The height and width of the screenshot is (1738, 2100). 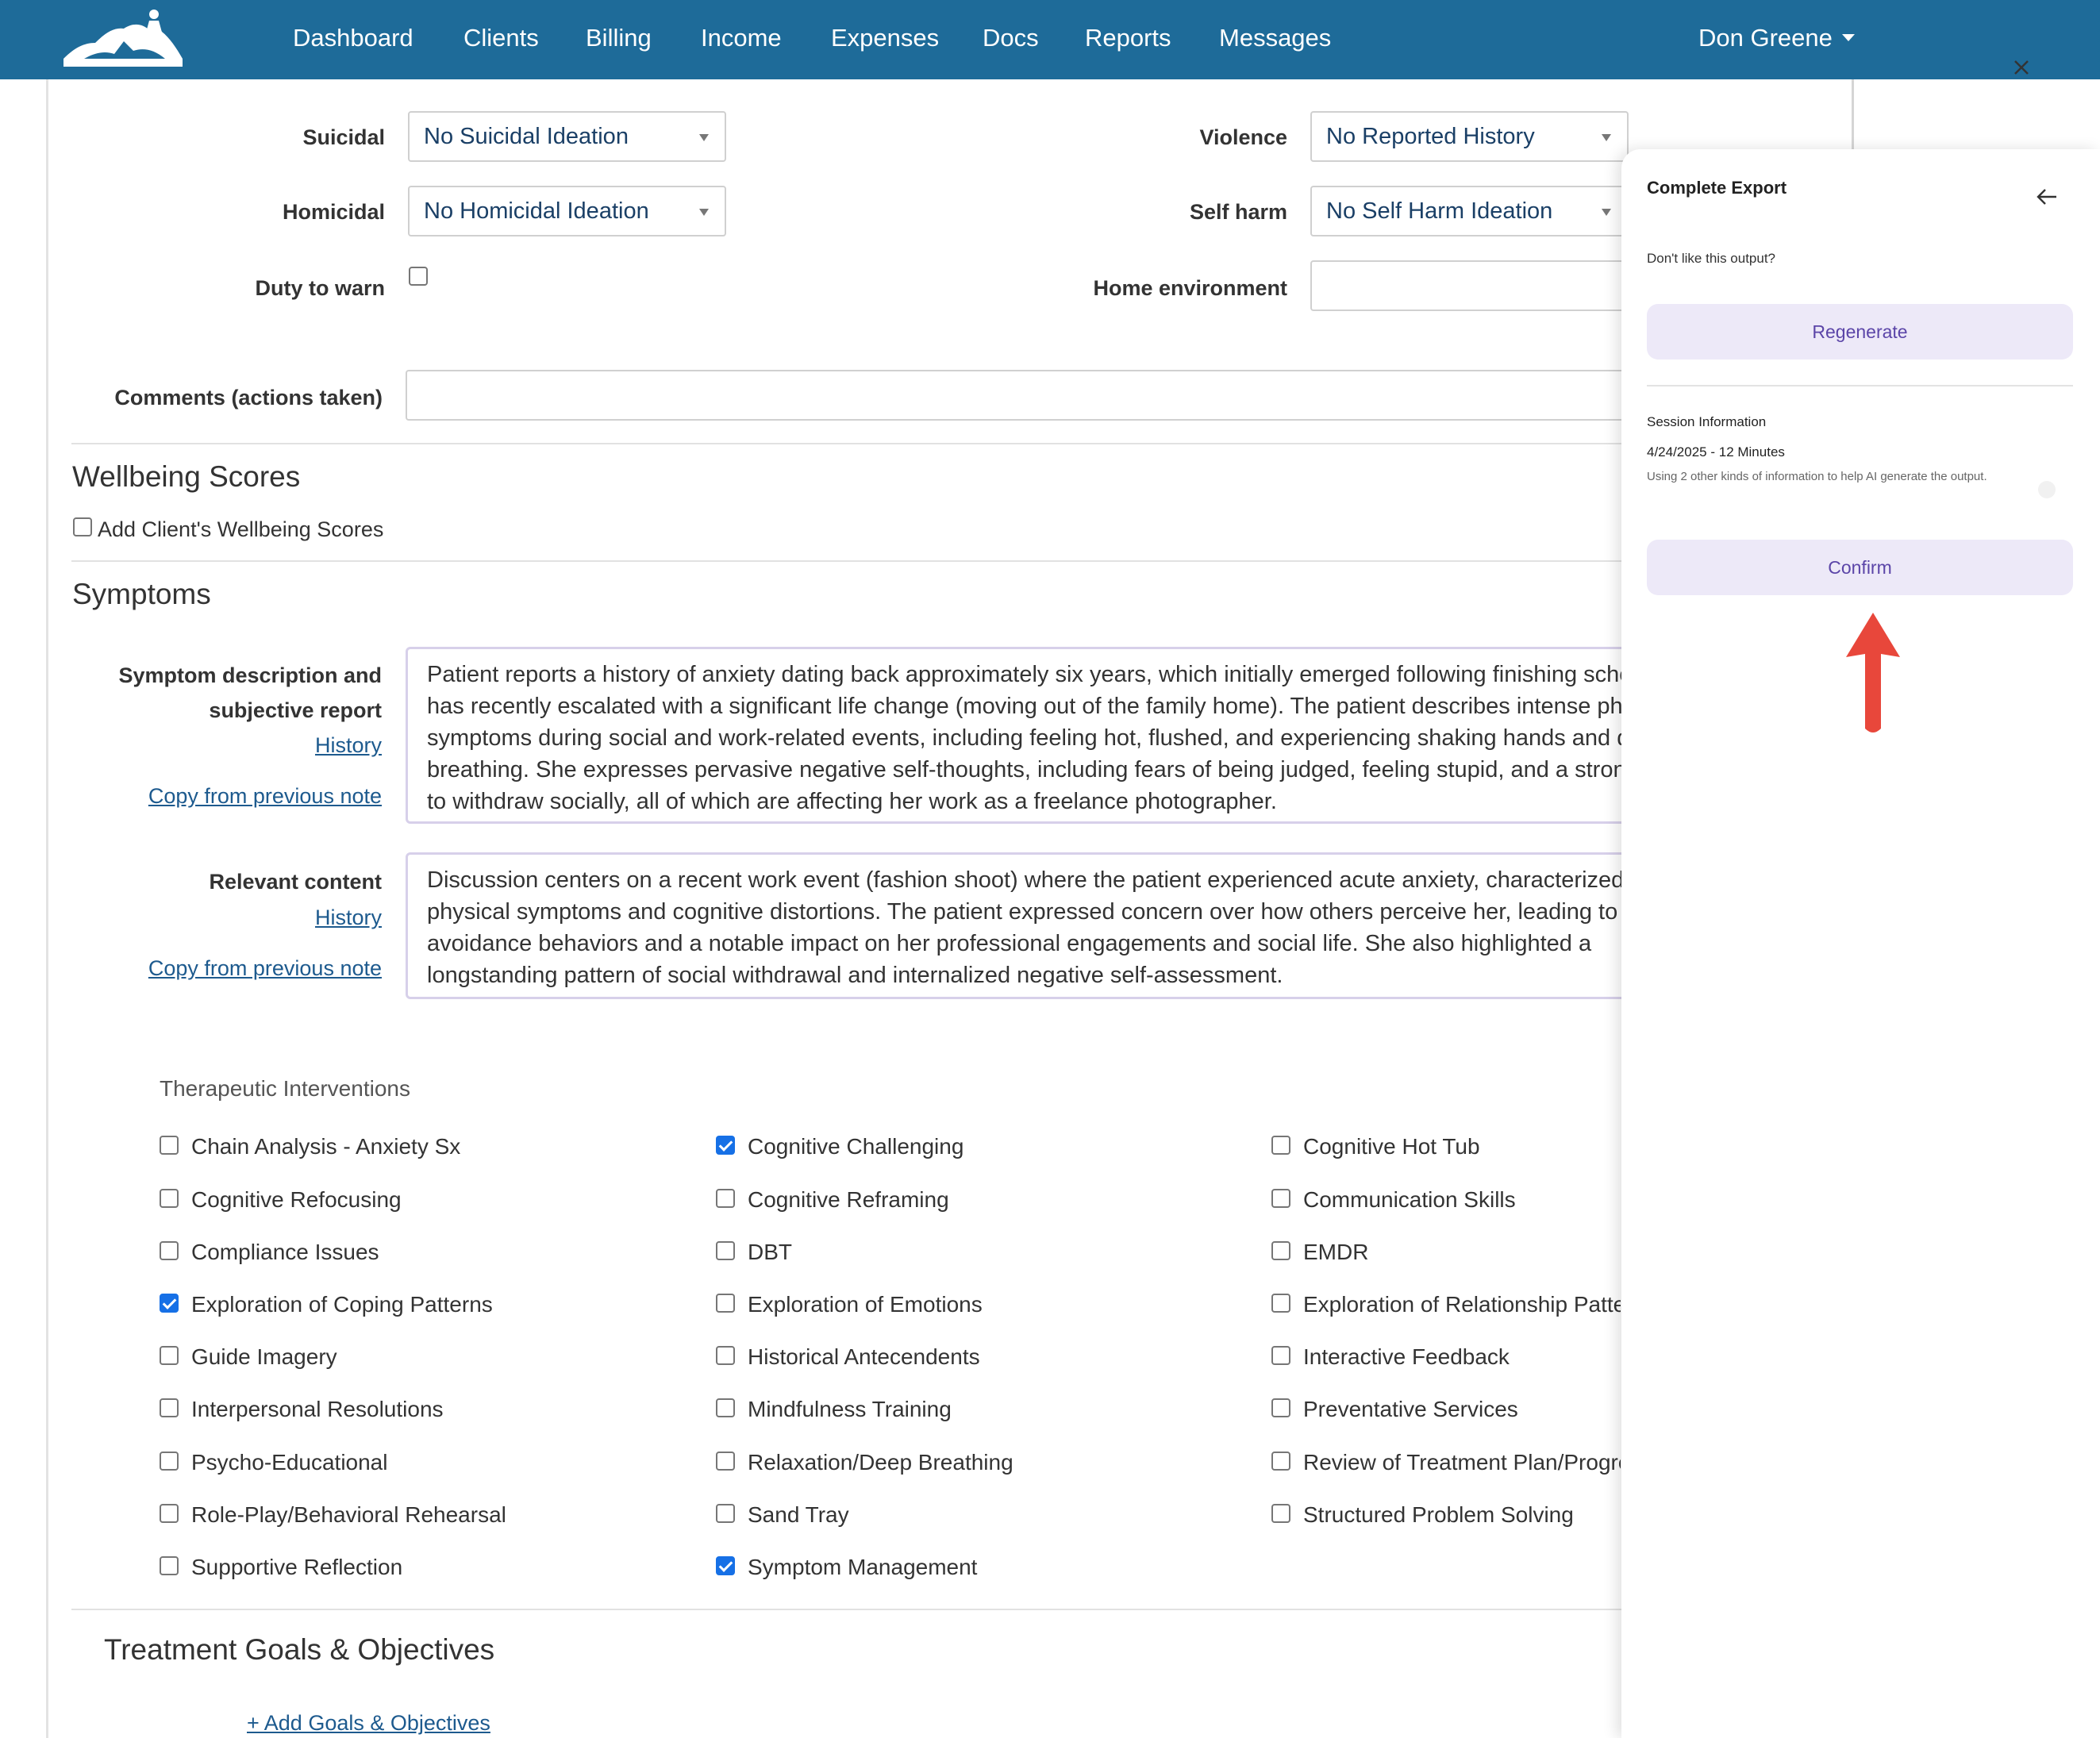 What do you see at coordinates (986, 1411) in the screenshot?
I see `intervention-item: Mindfulness Training` at bounding box center [986, 1411].